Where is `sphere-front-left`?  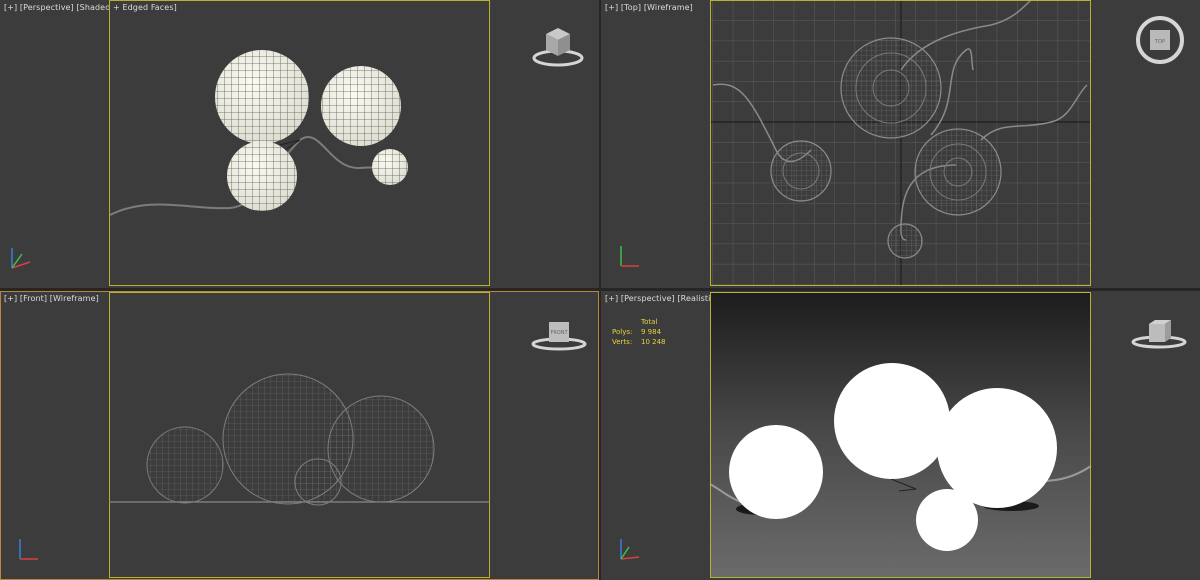 sphere-front-left is located at coordinates (185, 465).